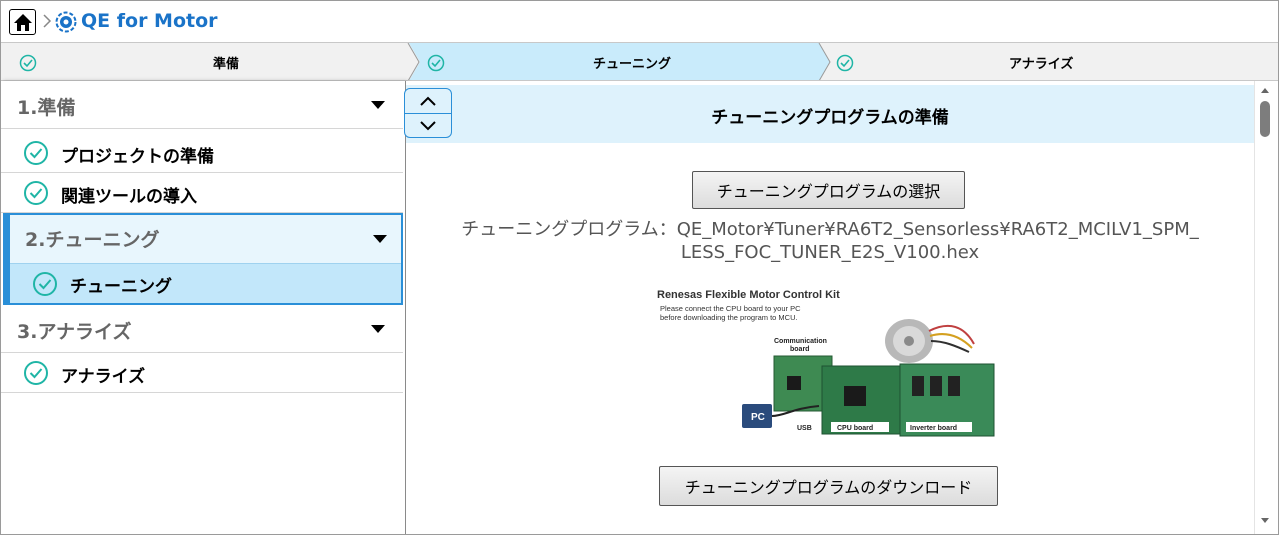  Describe the element at coordinates (639, 22) in the screenshot. I see `app-header: QE for Motor` at that location.